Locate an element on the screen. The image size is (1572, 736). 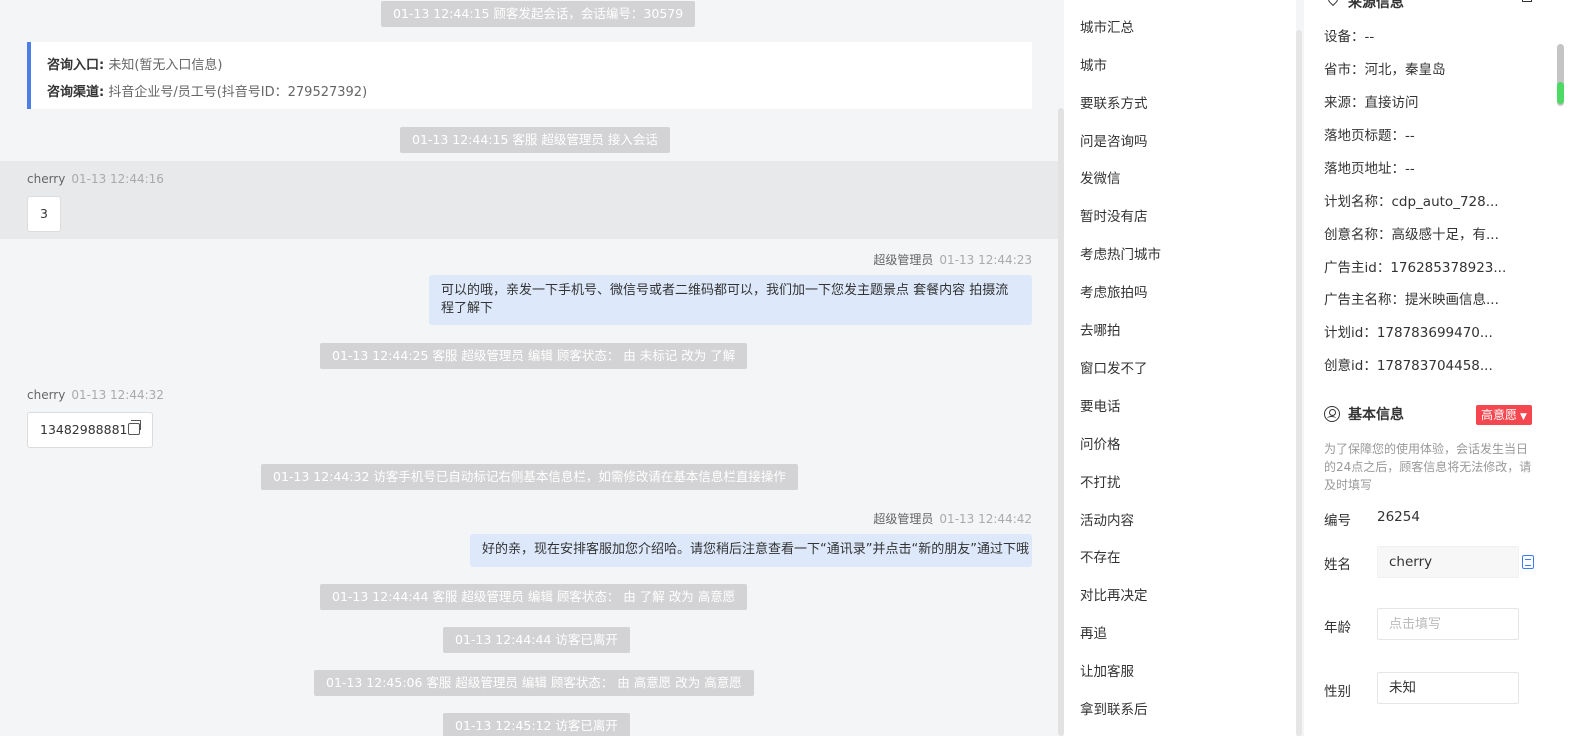
location-icon is located at coordinates (1333, 3).